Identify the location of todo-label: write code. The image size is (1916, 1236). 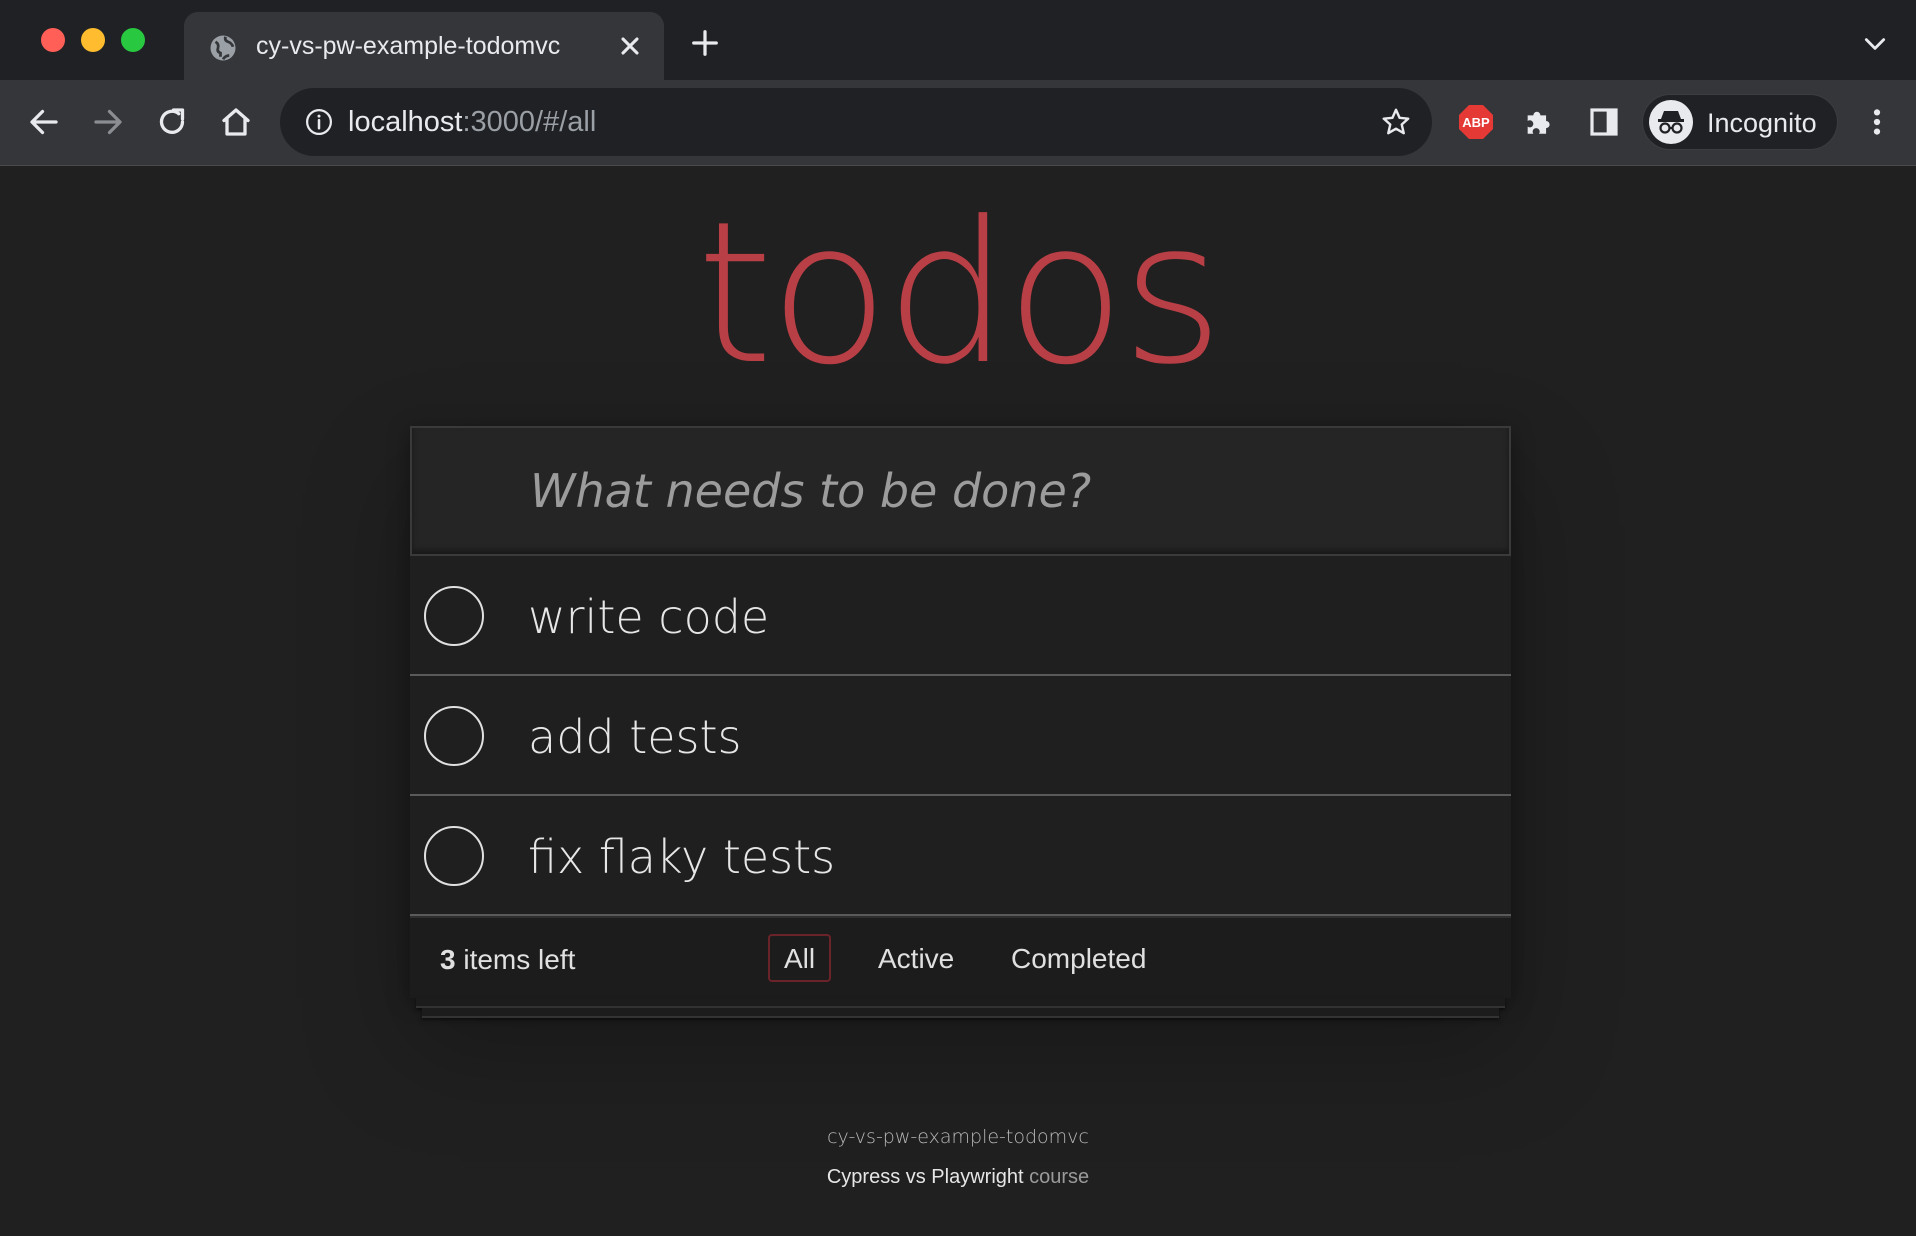
(648, 617).